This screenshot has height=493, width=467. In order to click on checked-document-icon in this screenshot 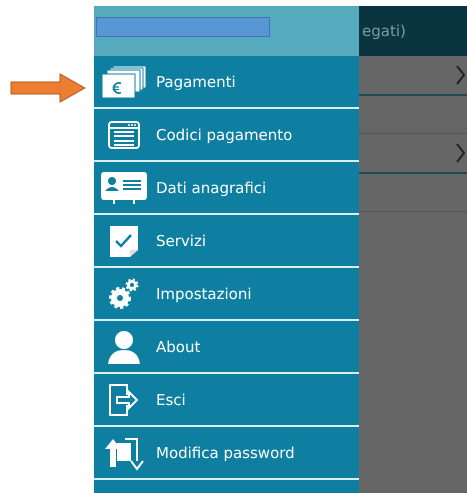, I will do `click(124, 241)`.